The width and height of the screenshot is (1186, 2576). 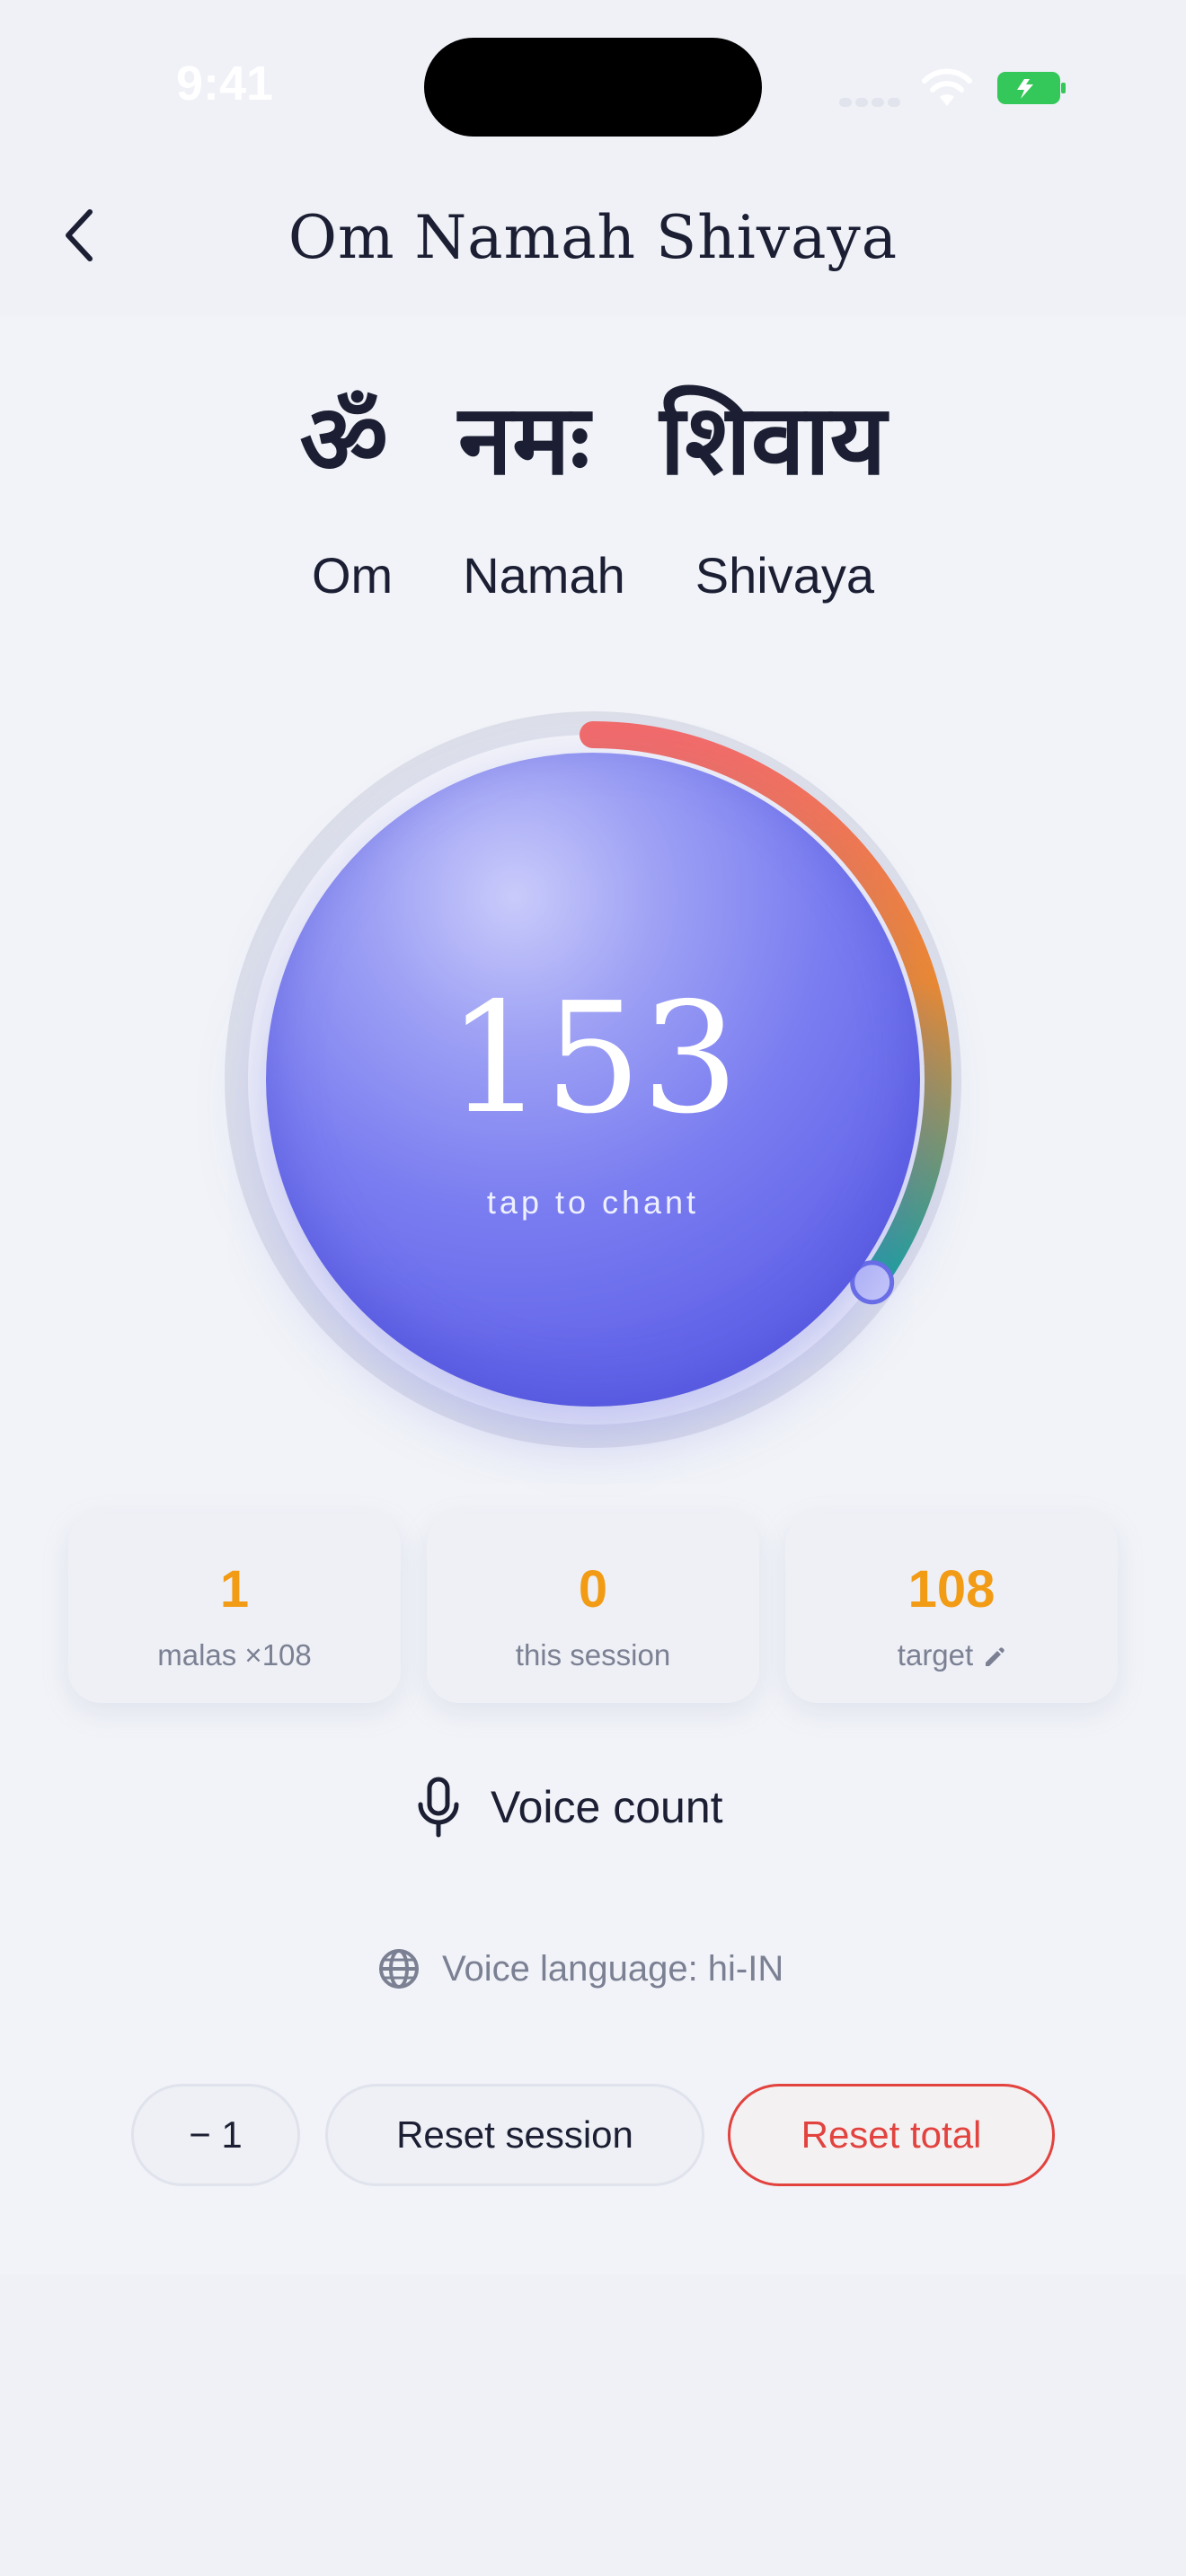 I want to click on voice-count-button: Voice count, so click(x=602, y=1807).